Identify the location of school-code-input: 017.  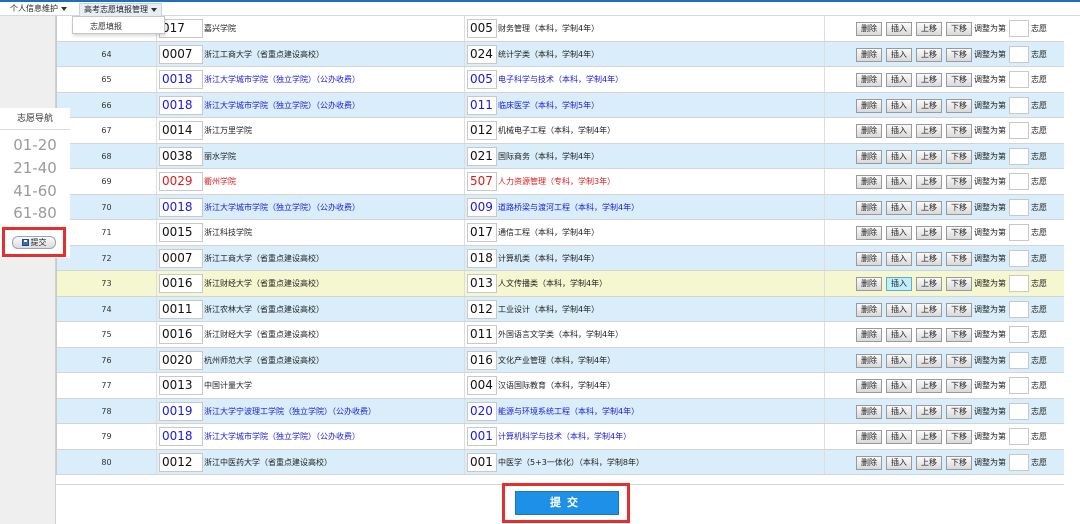
(181, 28).